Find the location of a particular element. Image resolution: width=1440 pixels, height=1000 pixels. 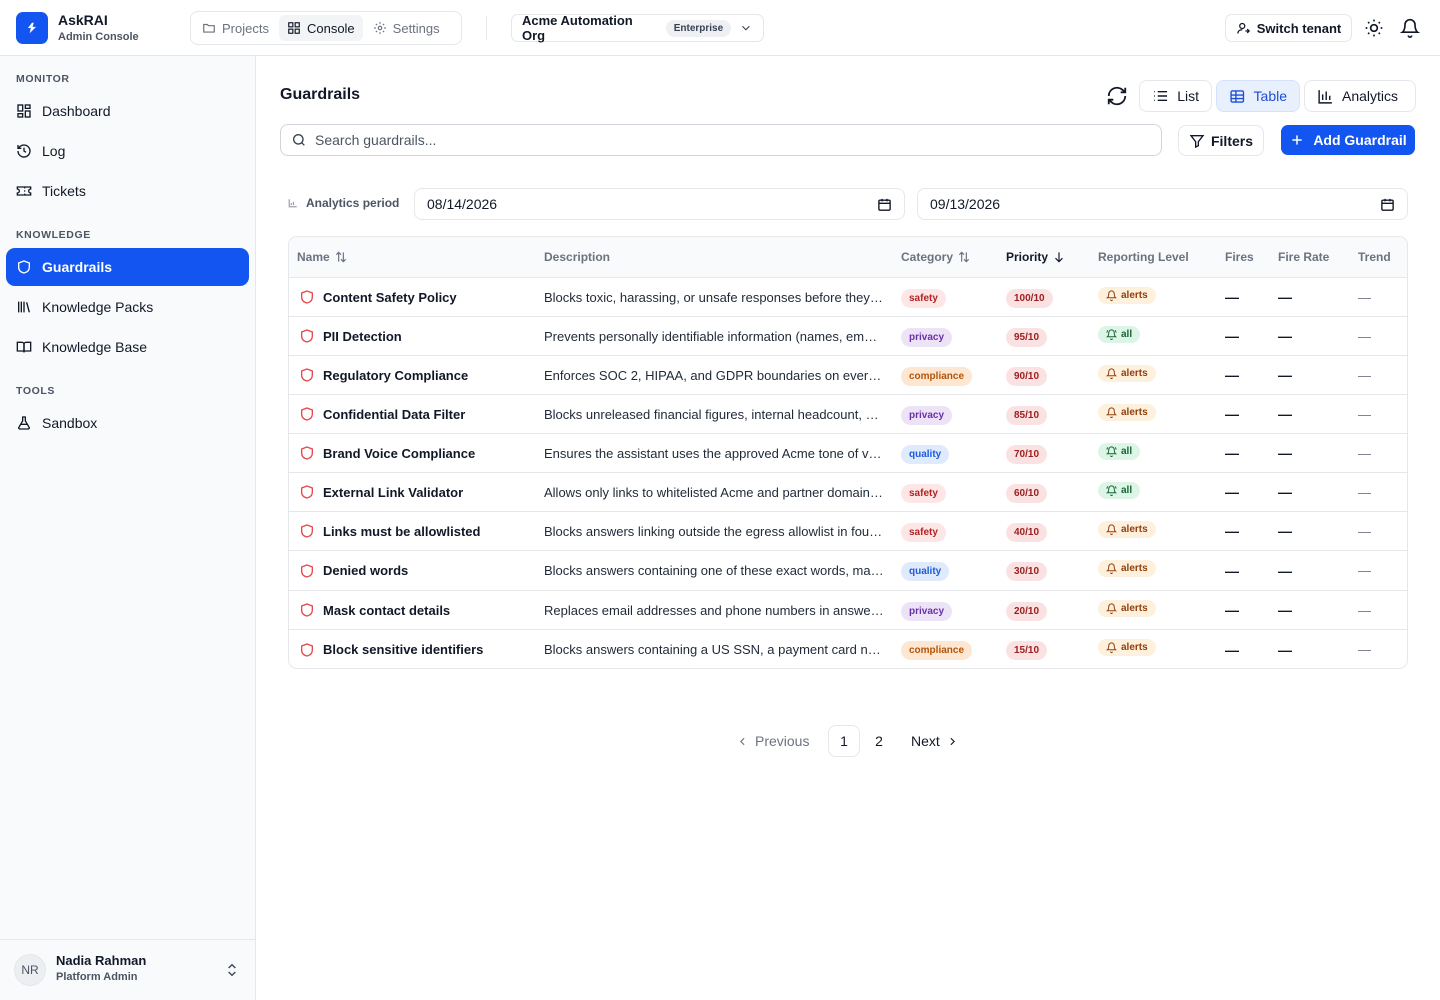

sidebar-item-tickets: Tickets is located at coordinates (127, 191).